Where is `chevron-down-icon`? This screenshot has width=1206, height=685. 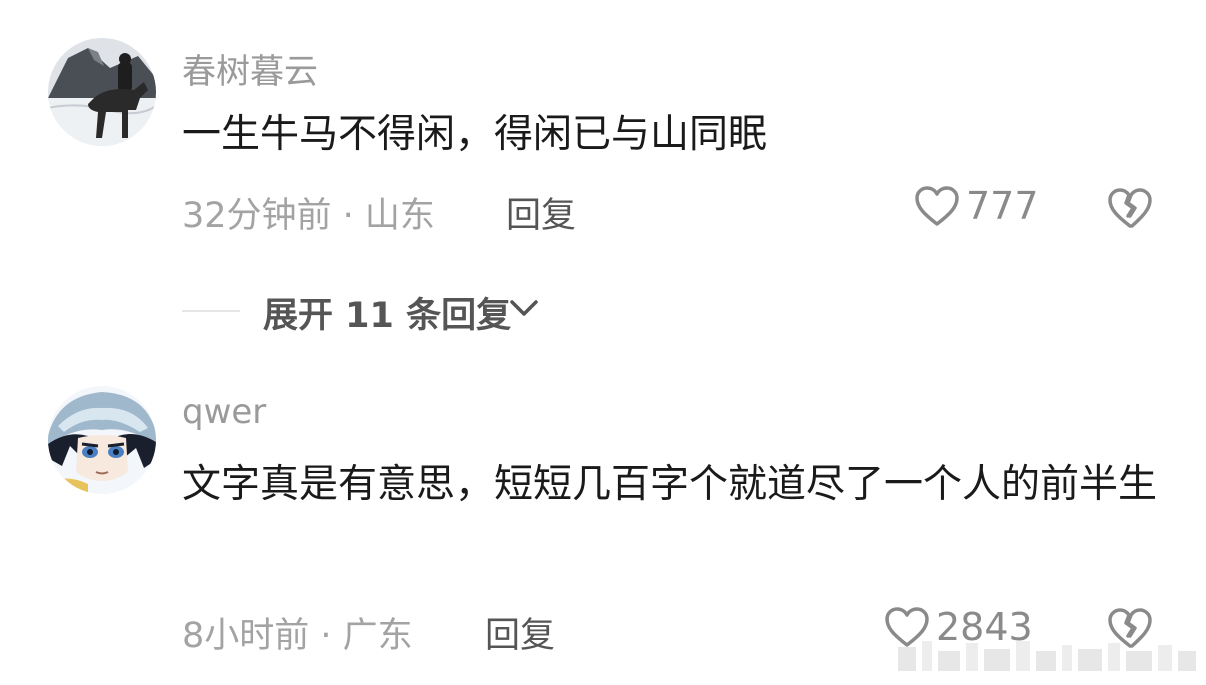
chevron-down-icon is located at coordinates (524, 310).